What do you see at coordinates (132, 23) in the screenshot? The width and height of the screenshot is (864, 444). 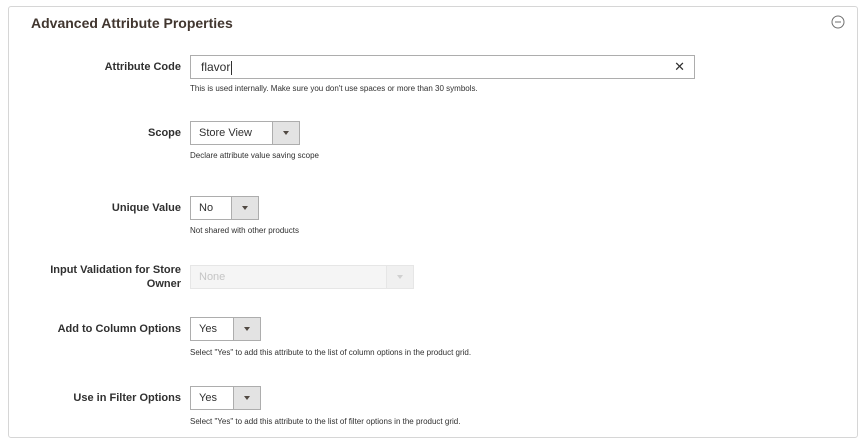 I see `panel-title: Advanced Attribute Properties` at bounding box center [132, 23].